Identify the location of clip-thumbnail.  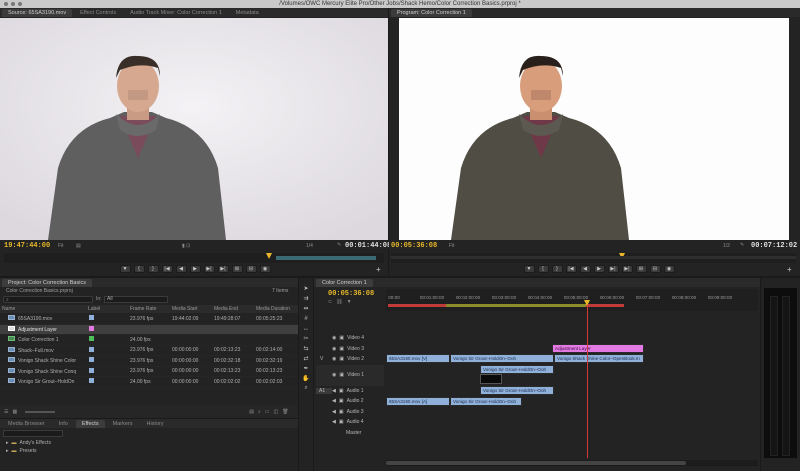
(491, 379).